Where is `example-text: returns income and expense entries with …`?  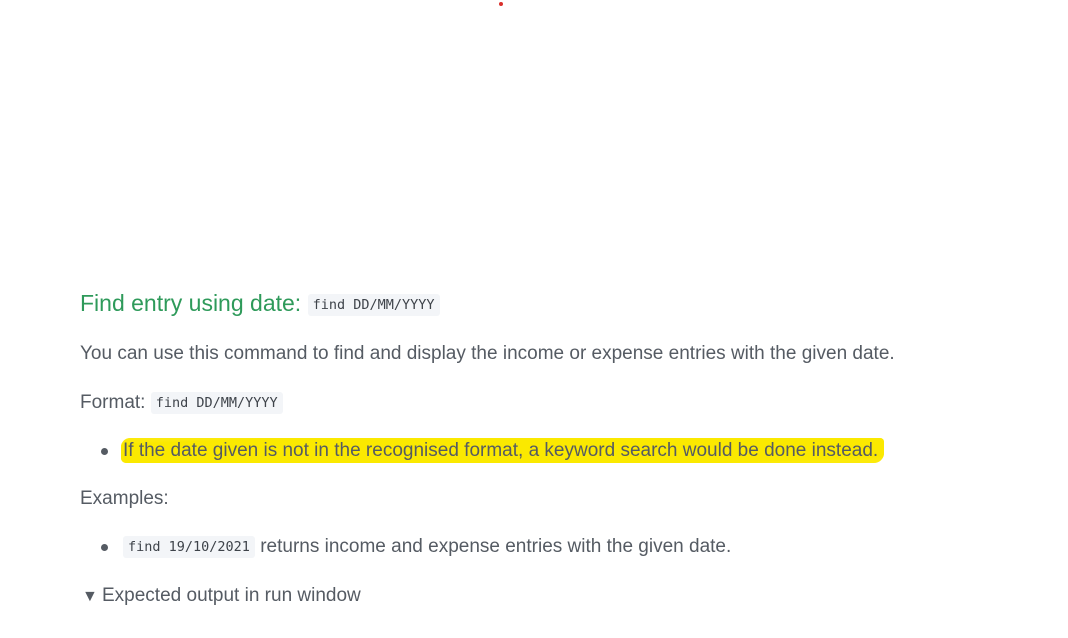
example-text: returns income and expense entries with … is located at coordinates (493, 546).